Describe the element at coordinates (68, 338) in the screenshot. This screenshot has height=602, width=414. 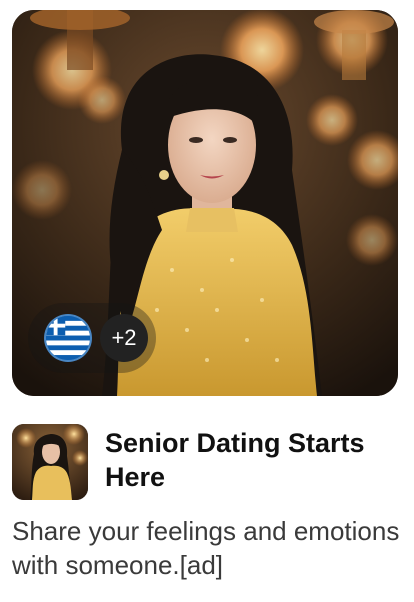
I see `greece-flag-icon` at that location.